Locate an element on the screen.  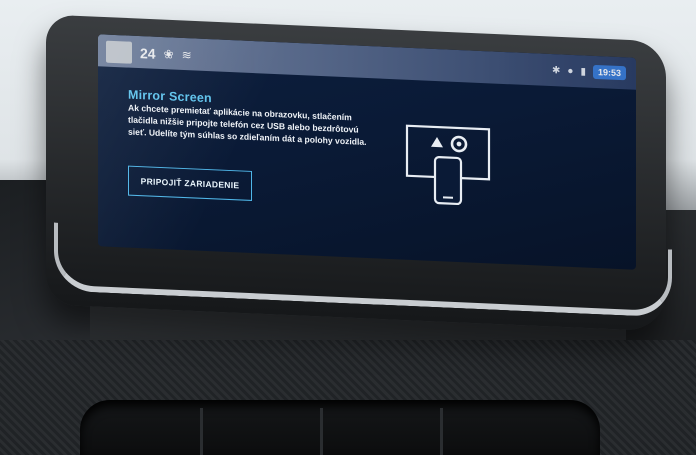
signal-icon: ▮ is located at coordinates (583, 71).